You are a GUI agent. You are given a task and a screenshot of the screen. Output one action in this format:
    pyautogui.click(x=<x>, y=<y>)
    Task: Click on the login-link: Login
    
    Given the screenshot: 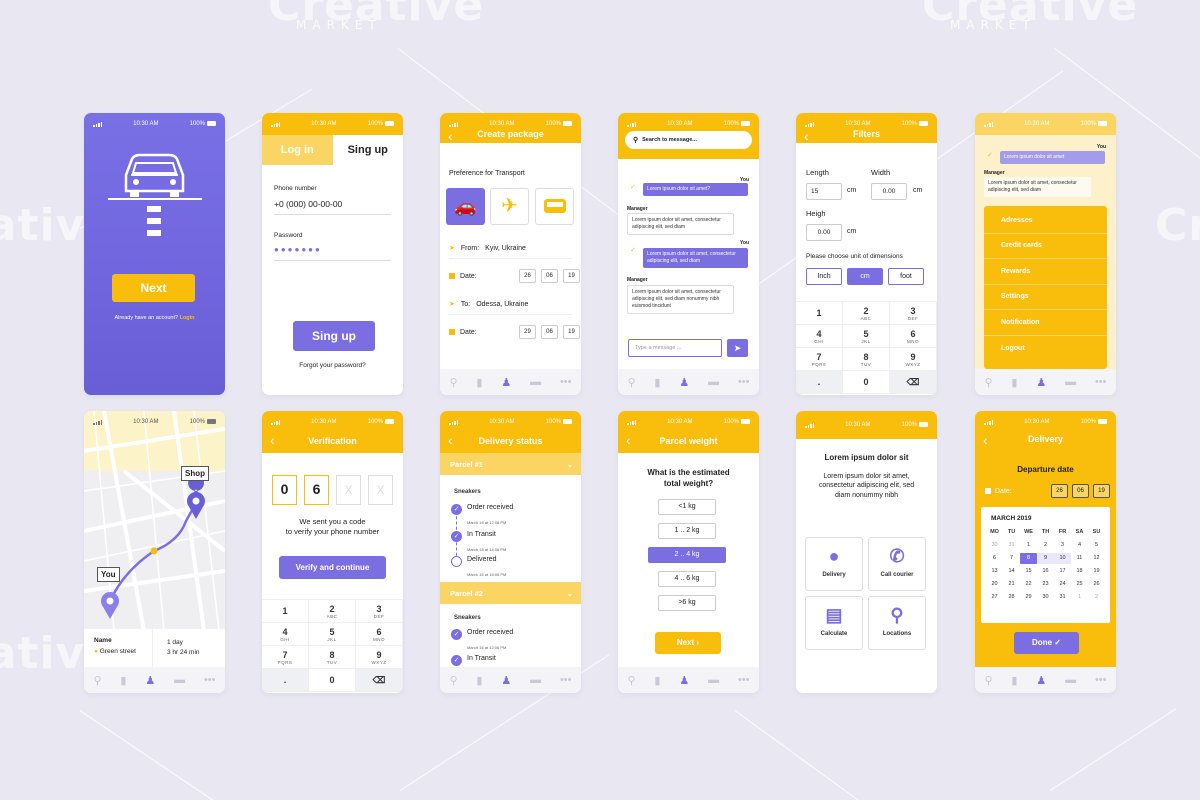 What is the action you would take?
    pyautogui.click(x=187, y=318)
    